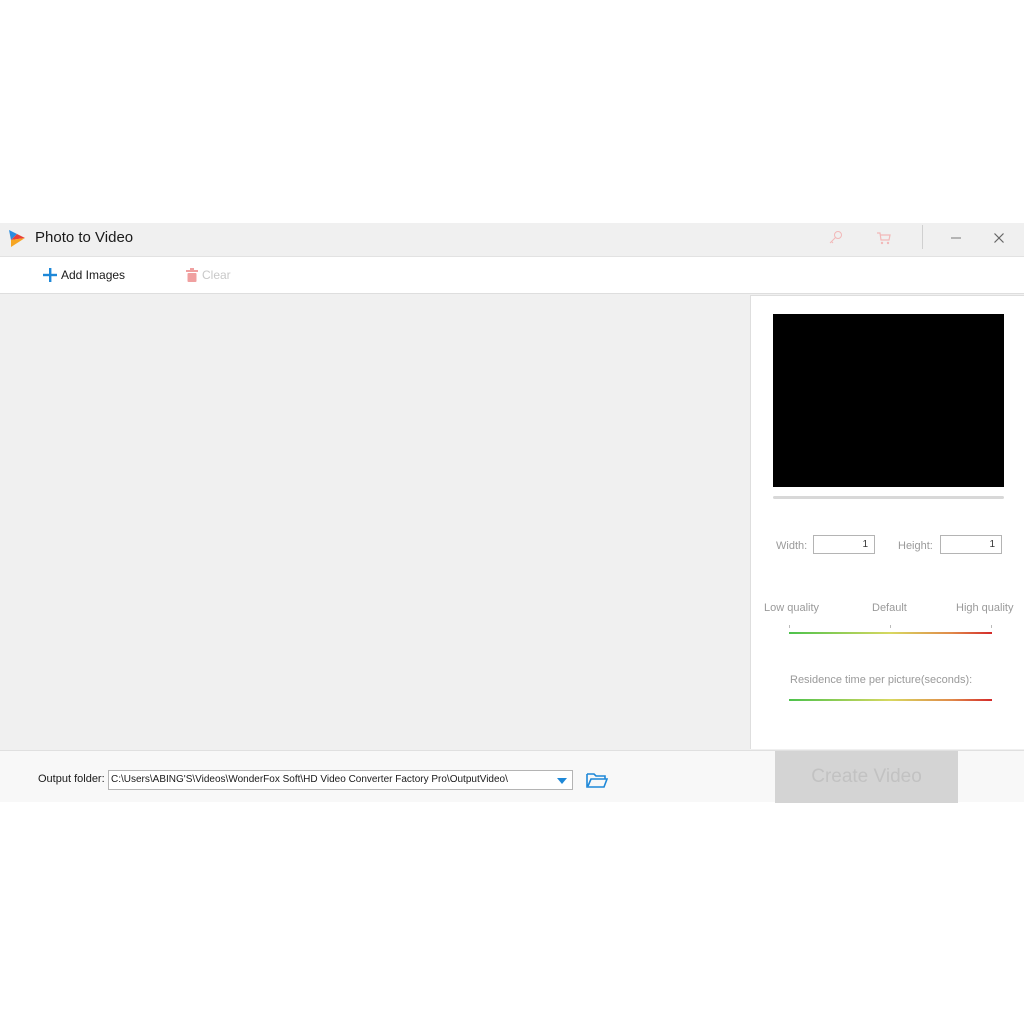 This screenshot has width=1024, height=1024. I want to click on default-quality-label: Default, so click(889, 608).